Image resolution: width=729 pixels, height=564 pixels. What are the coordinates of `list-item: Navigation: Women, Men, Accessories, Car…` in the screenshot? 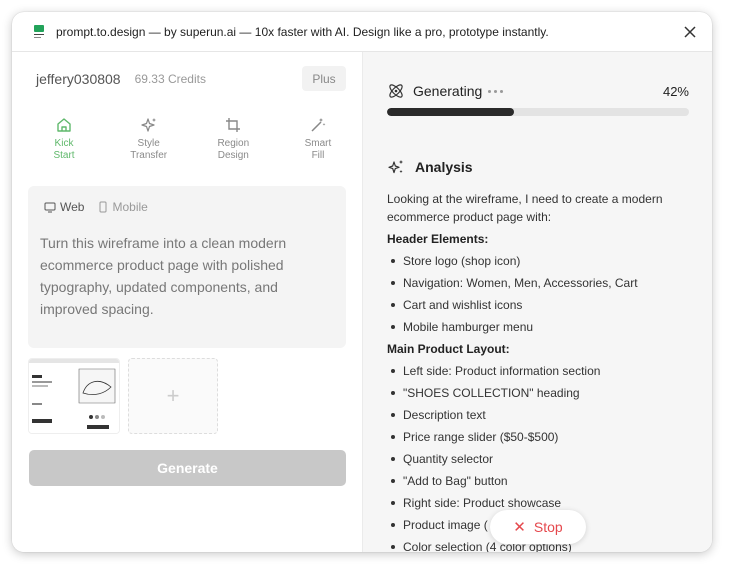 It's located at (542, 283).